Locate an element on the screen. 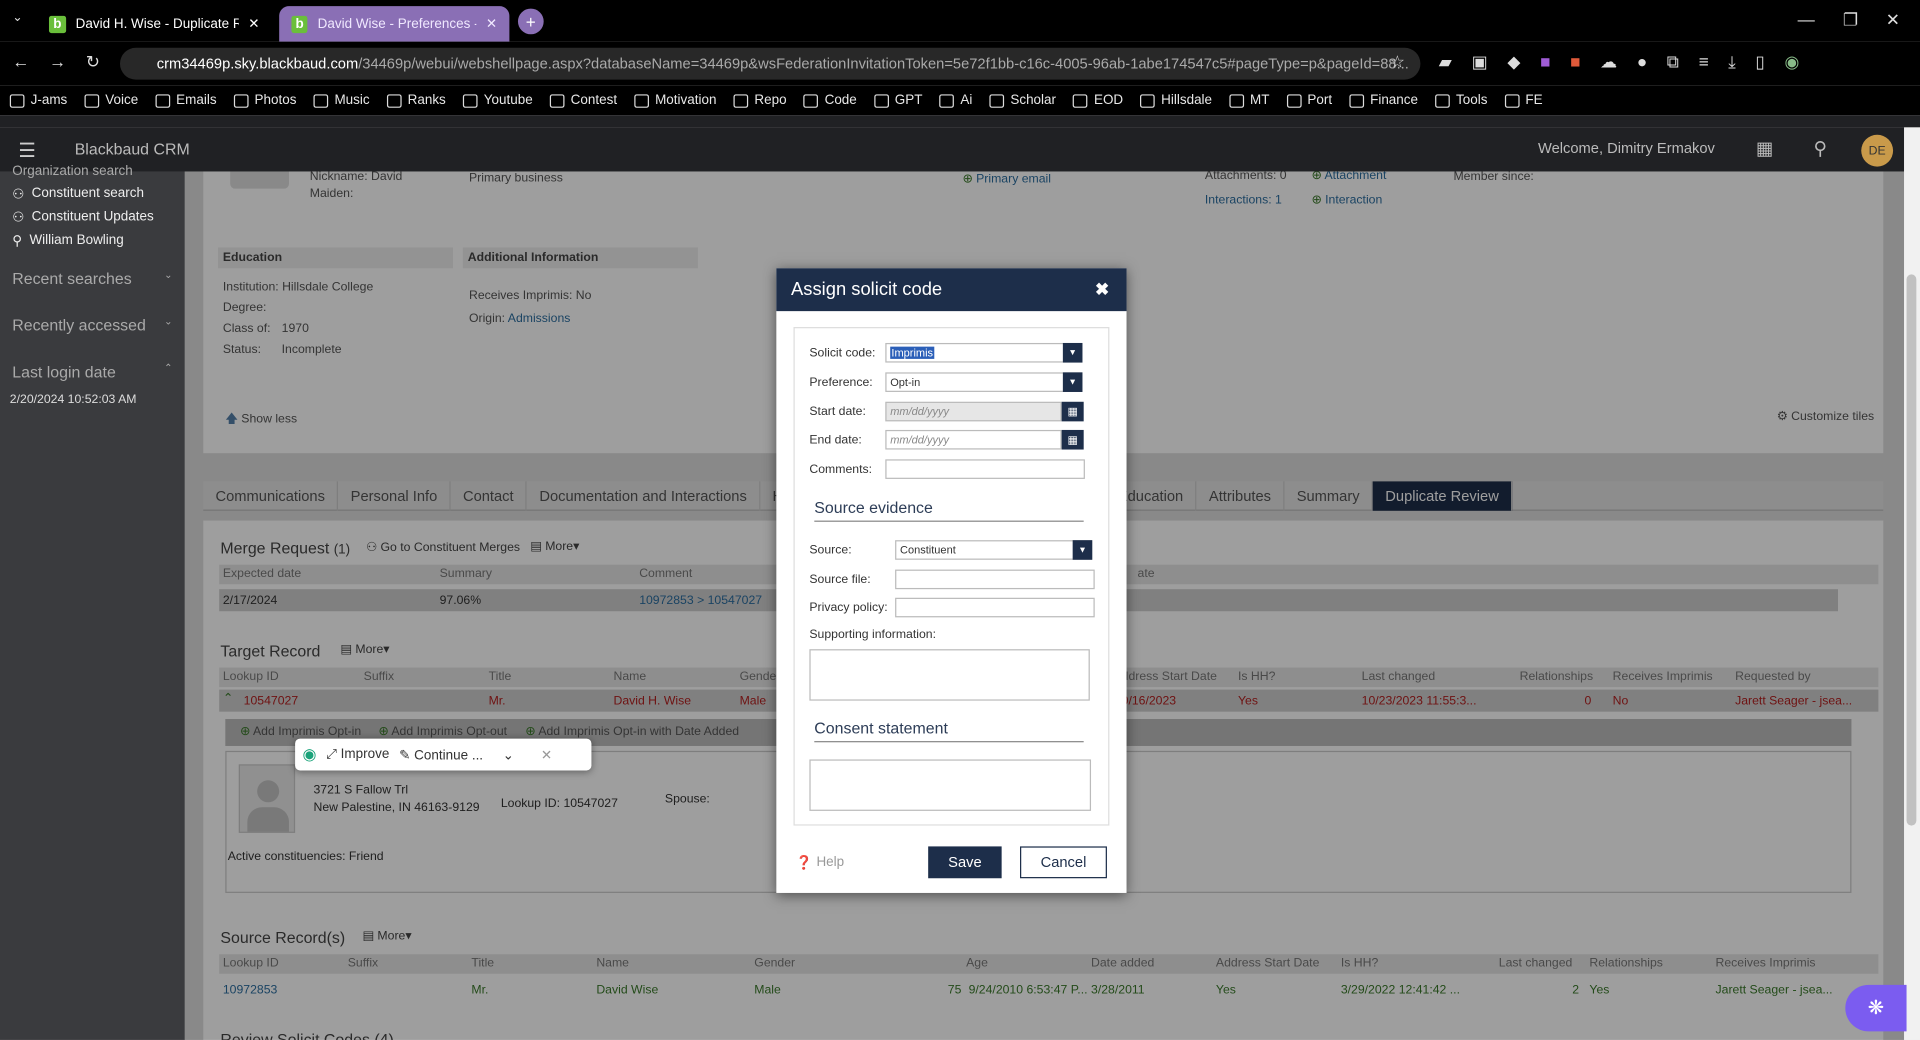 The height and width of the screenshot is (1040, 1920). minimize-icon: — is located at coordinates (1806, 20).